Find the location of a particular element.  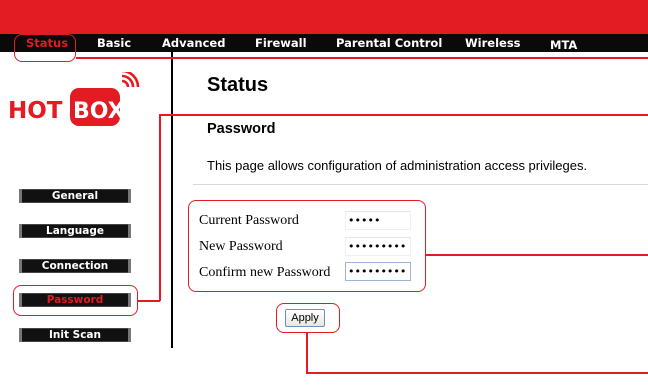

callout-line-password-h is located at coordinates (148, 301).